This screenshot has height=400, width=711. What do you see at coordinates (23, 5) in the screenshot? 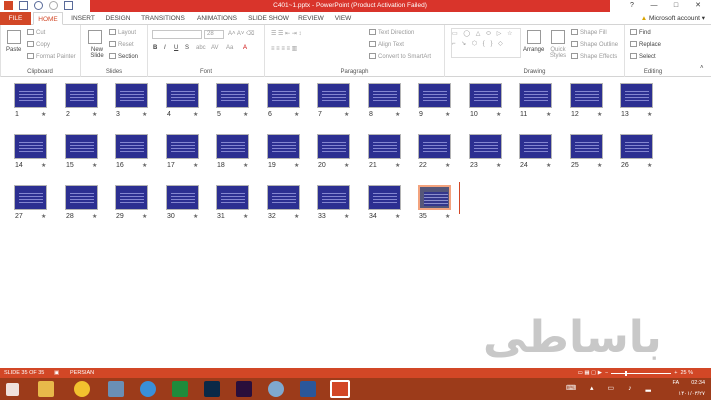
I see `save-icon` at bounding box center [23, 5].